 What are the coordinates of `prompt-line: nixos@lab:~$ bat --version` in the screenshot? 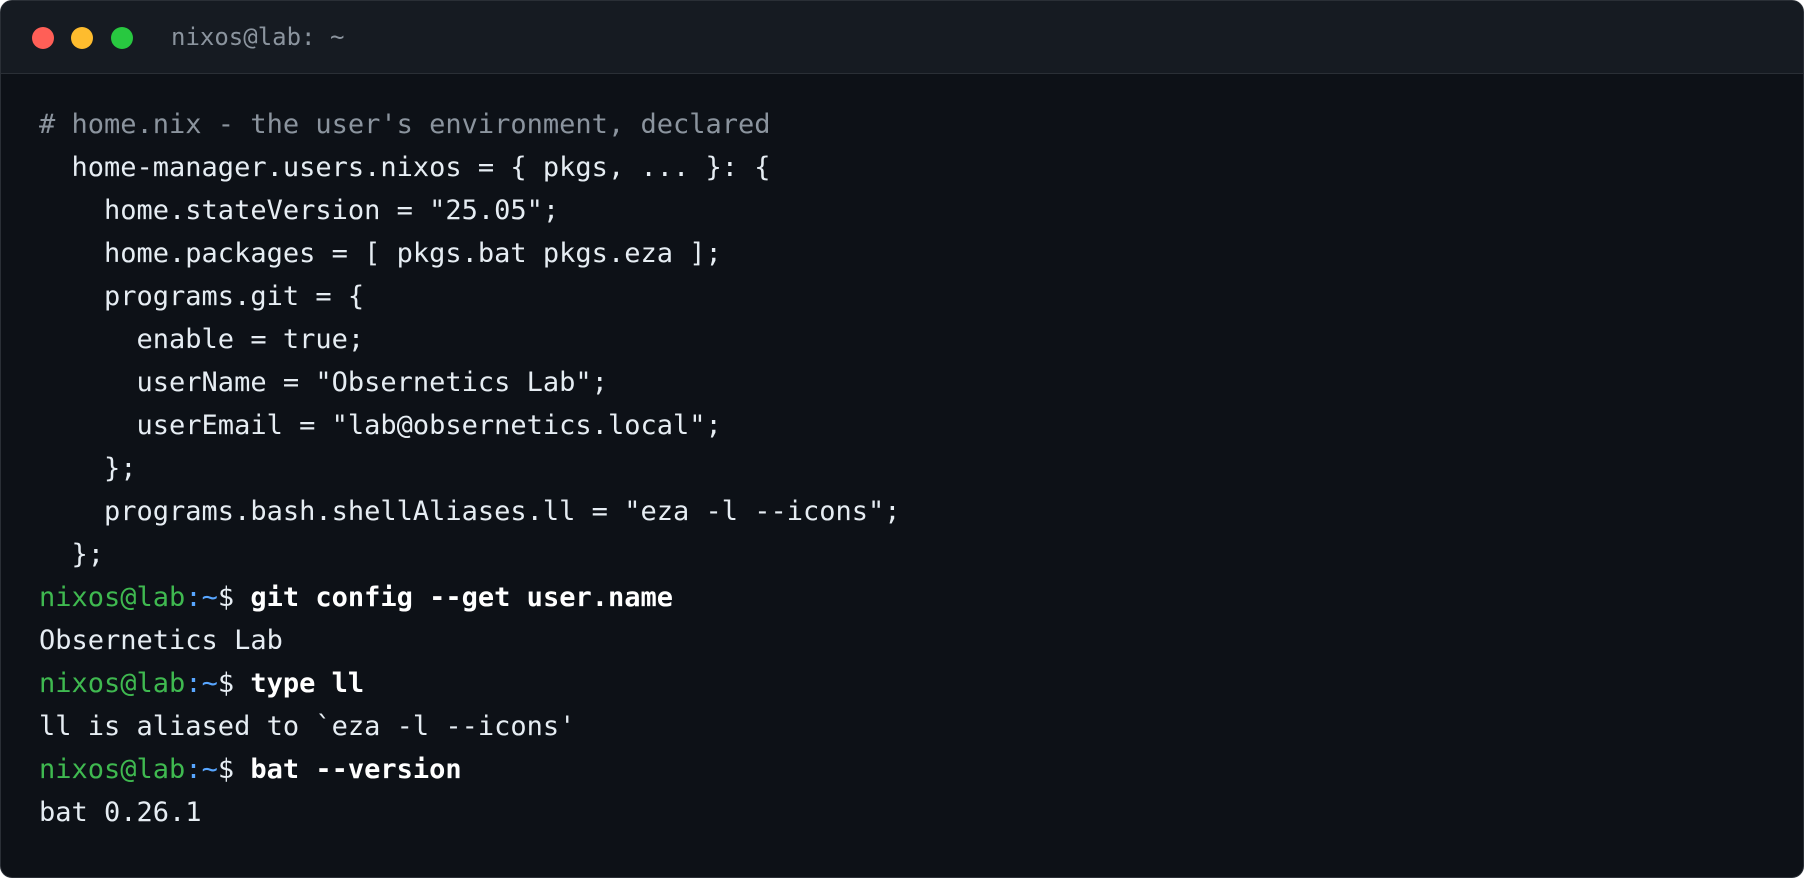 It's located at (911, 769).